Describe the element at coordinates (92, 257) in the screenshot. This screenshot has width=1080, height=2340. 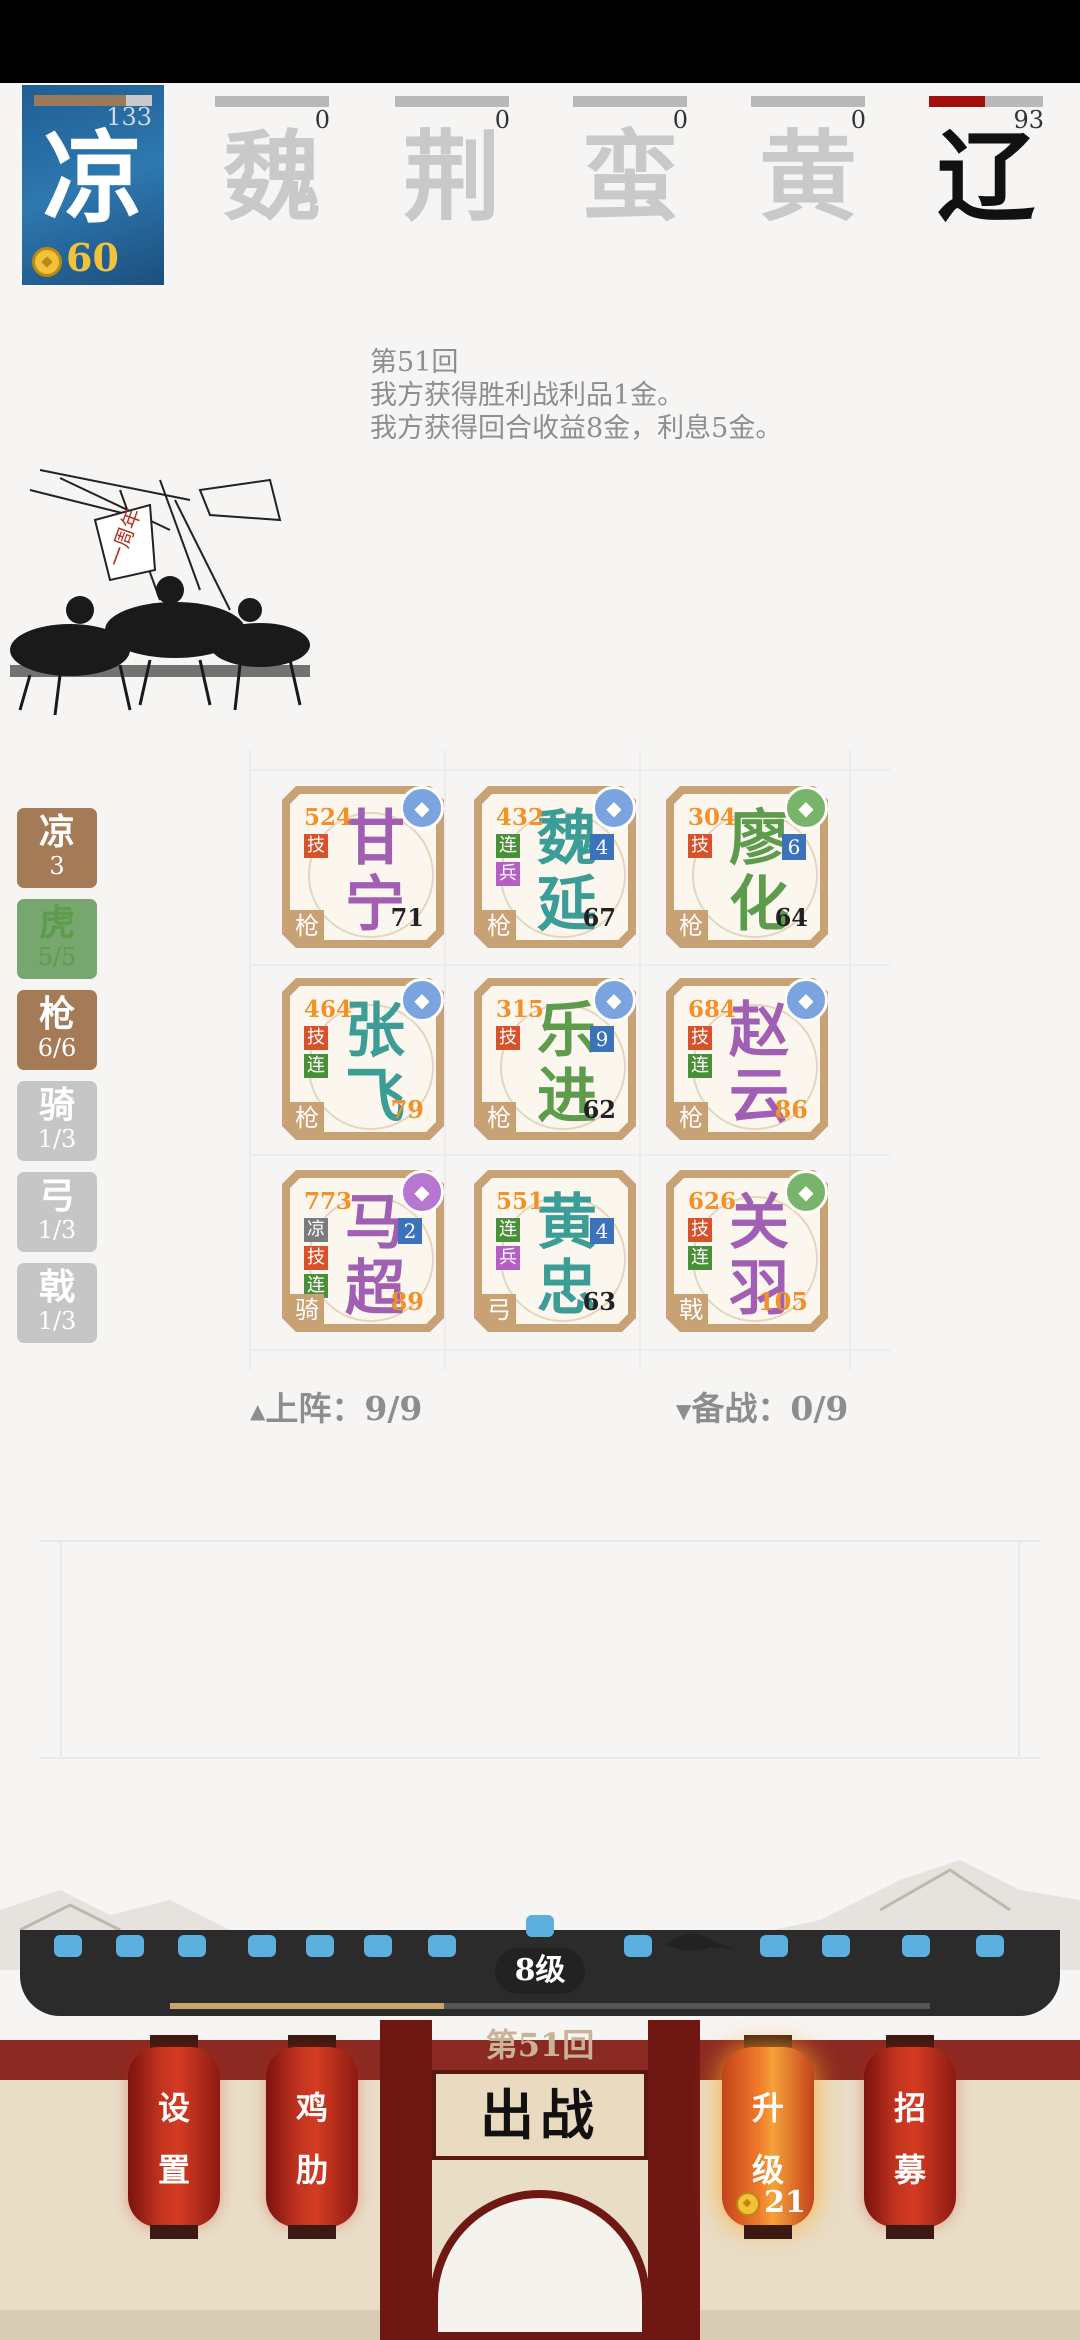
I see `player-gold-value: 60` at that location.